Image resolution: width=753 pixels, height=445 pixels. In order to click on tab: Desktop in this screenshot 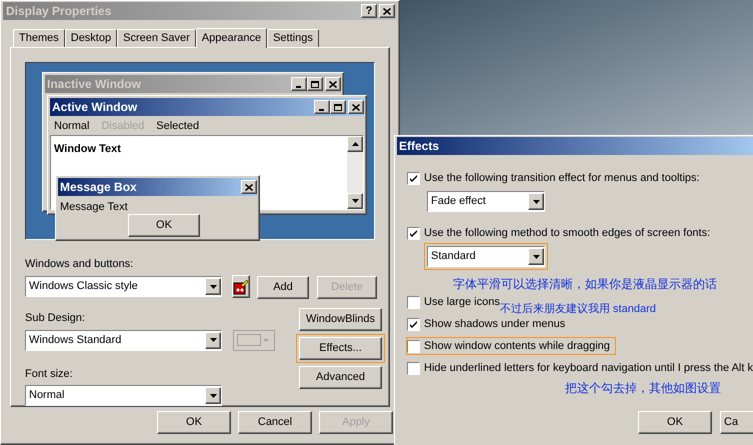, I will do `click(91, 38)`.